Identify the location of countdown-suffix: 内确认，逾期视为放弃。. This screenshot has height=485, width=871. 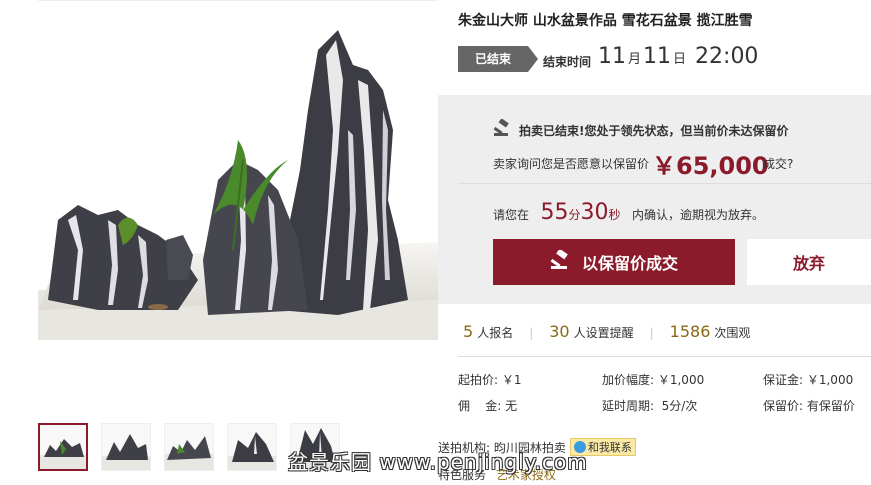
(697, 215).